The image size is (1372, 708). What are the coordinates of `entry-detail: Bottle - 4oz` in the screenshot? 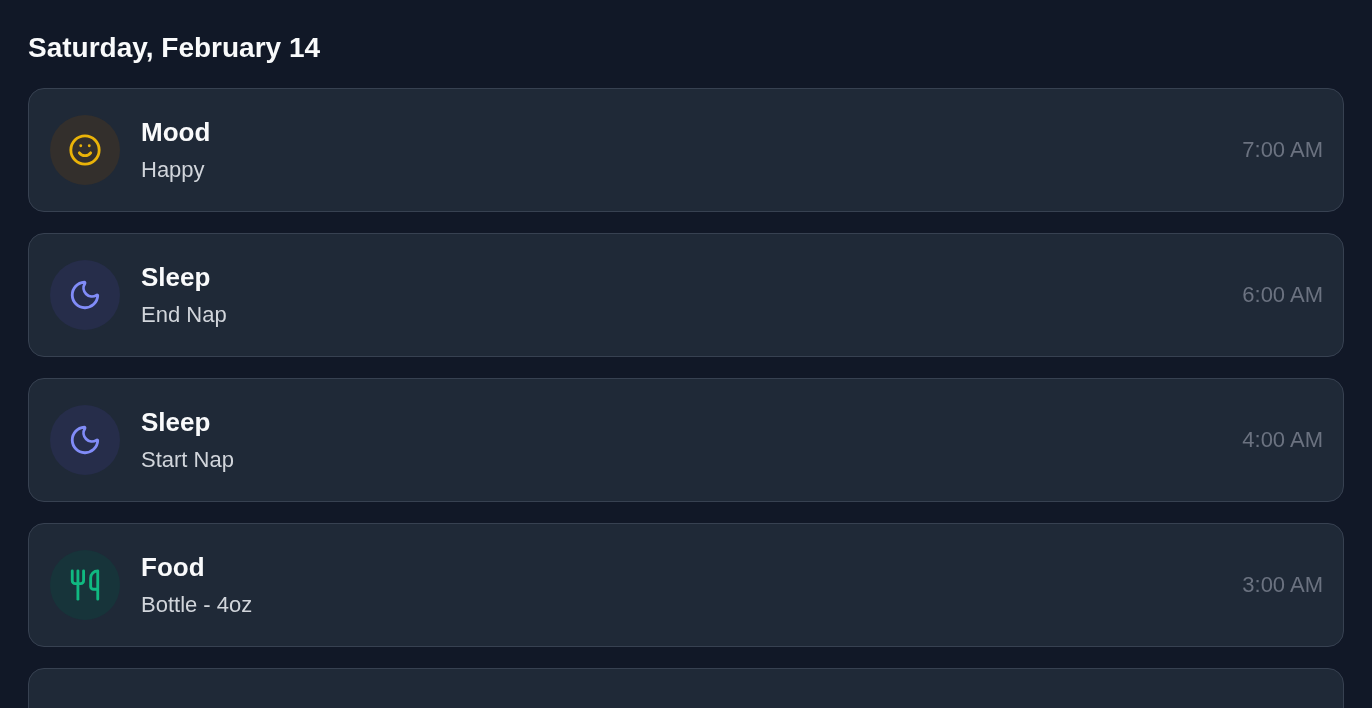 It's located at (197, 605).